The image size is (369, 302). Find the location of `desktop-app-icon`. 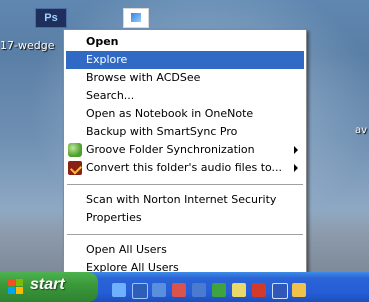

desktop-app-icon is located at coordinates (136, 18).